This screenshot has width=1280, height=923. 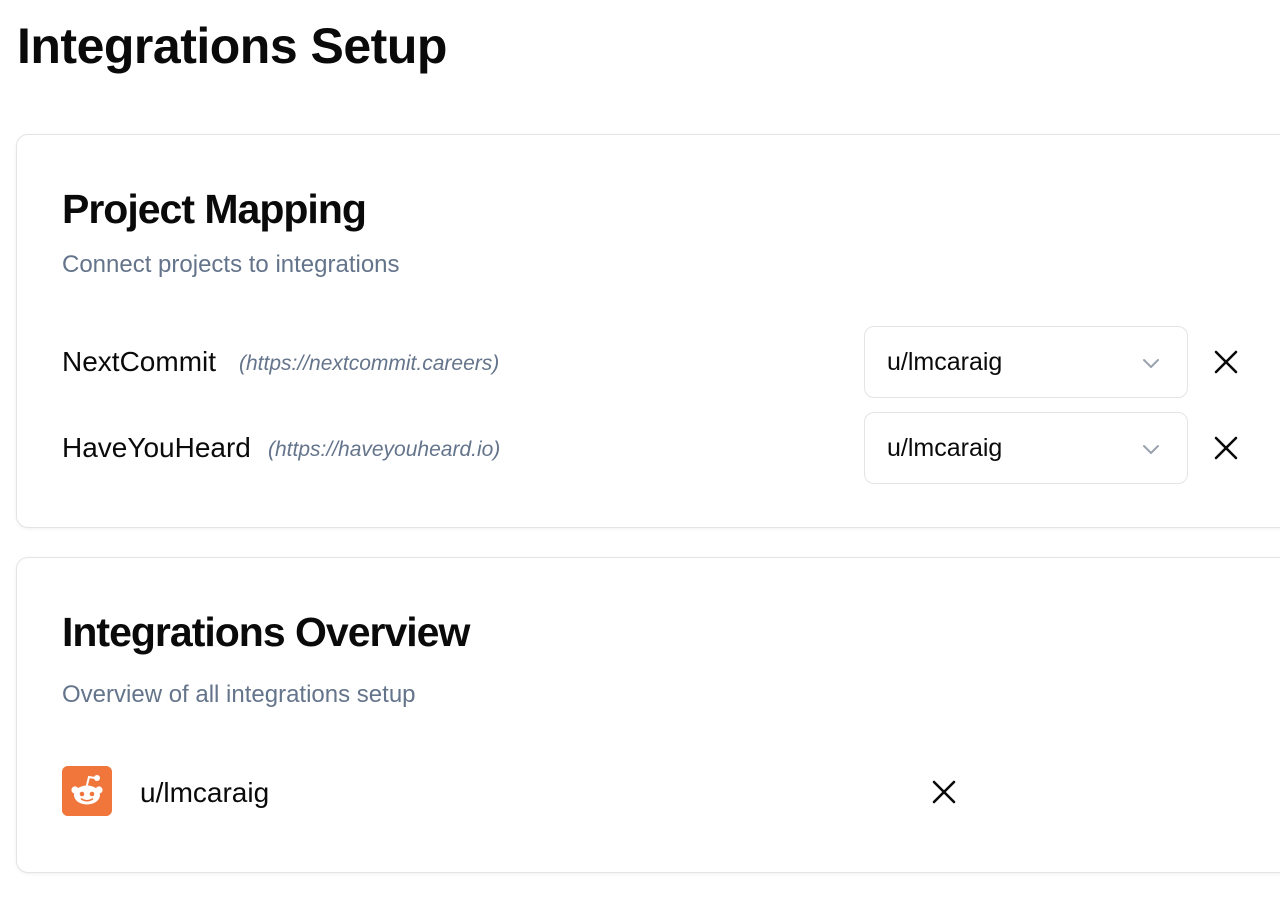 I want to click on integrations-overview-title: Integrations Overview, so click(x=266, y=632).